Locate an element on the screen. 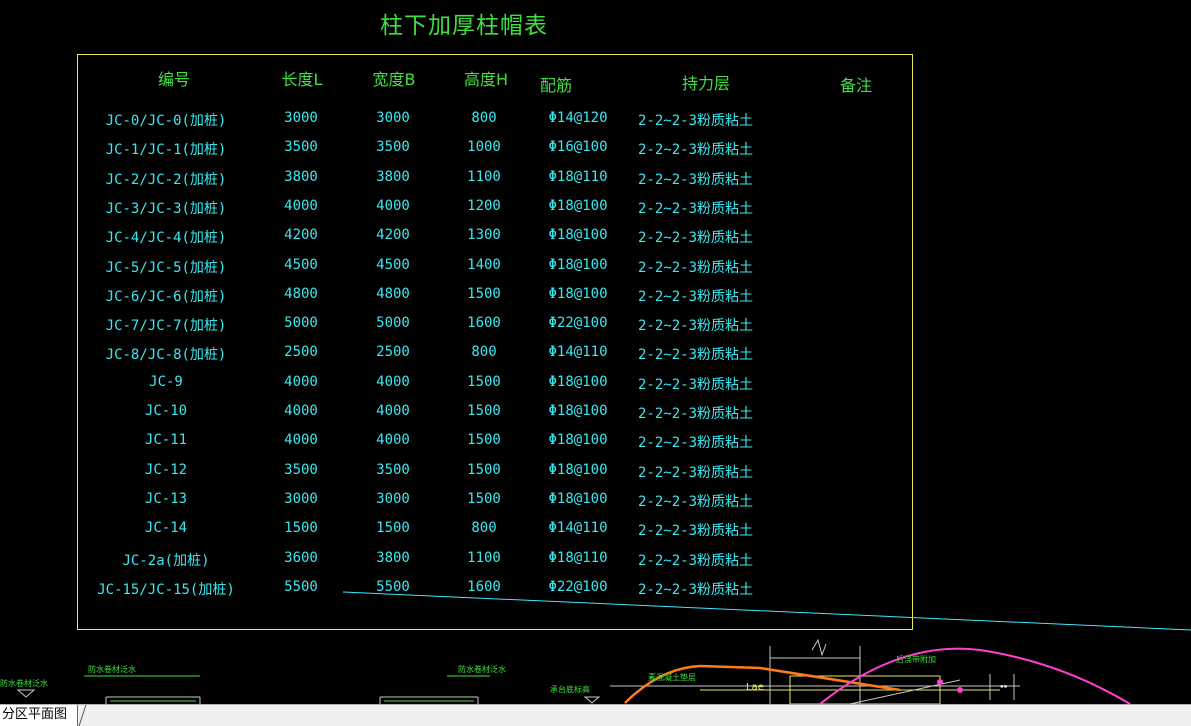 This screenshot has width=1191, height=726. layout-tab-bar: 分区平面图 is located at coordinates (595, 715).